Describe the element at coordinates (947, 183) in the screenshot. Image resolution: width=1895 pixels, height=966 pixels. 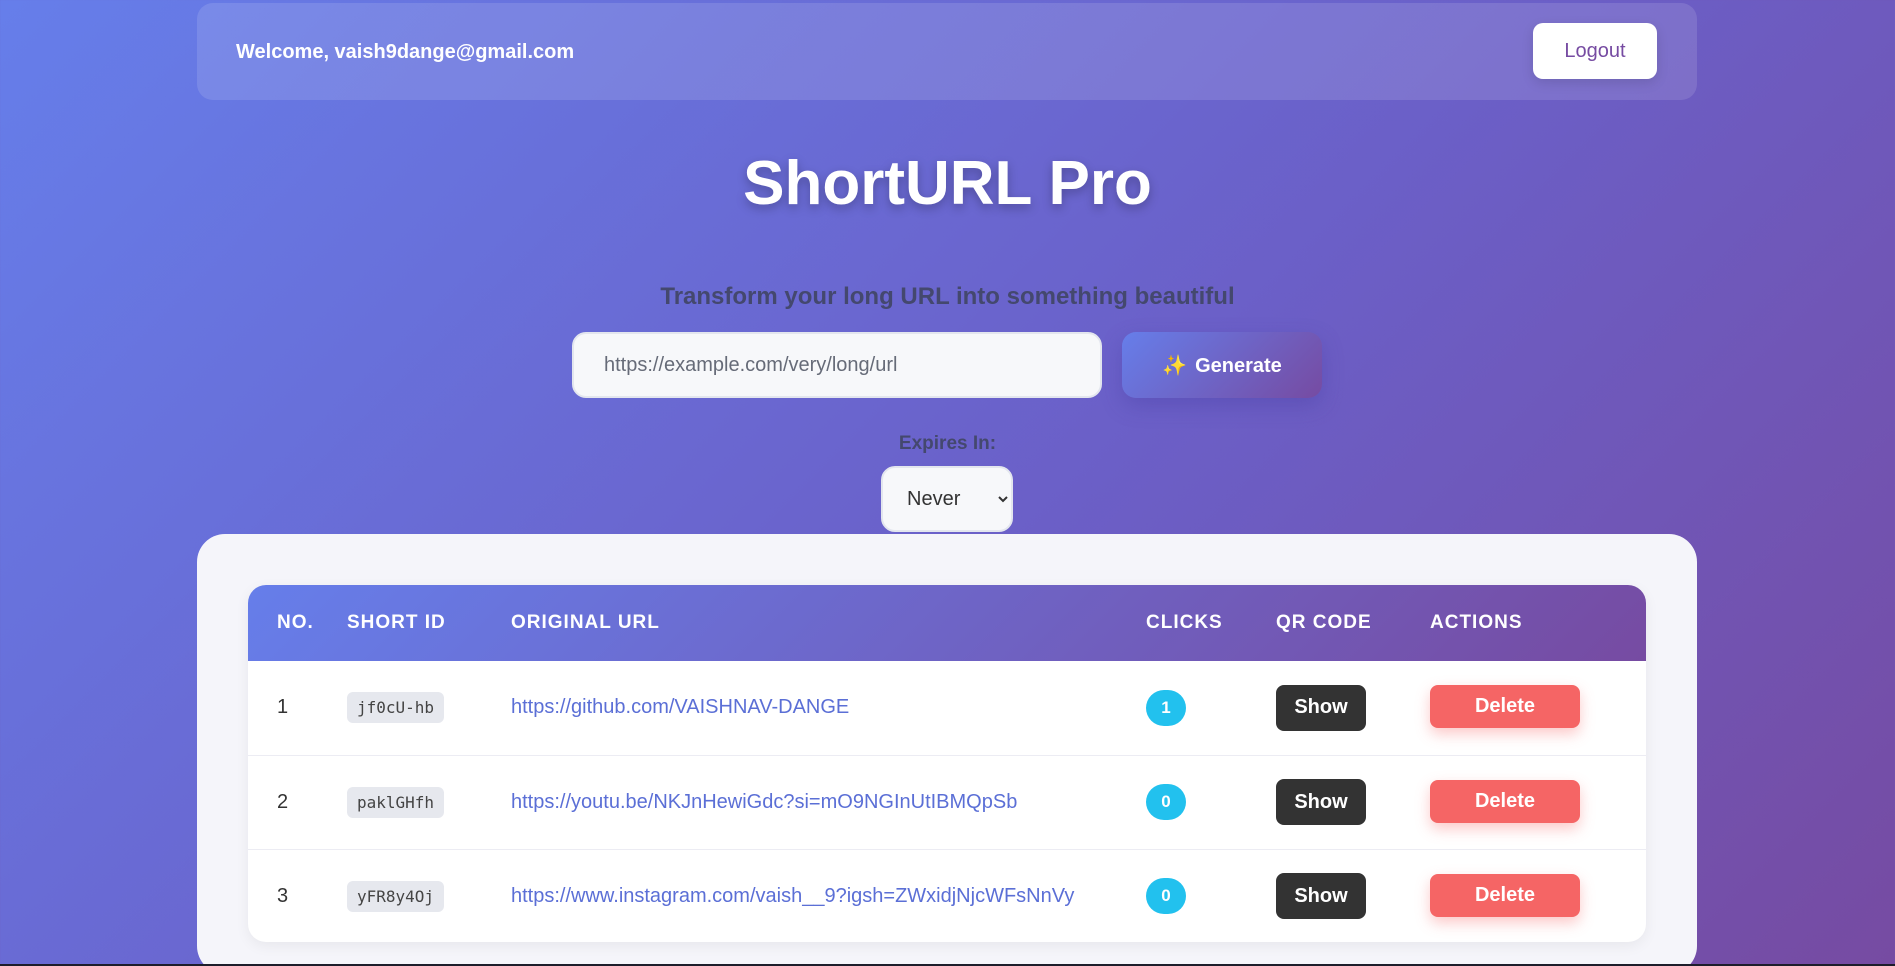
I see `app-title: ShortURL Pro` at that location.